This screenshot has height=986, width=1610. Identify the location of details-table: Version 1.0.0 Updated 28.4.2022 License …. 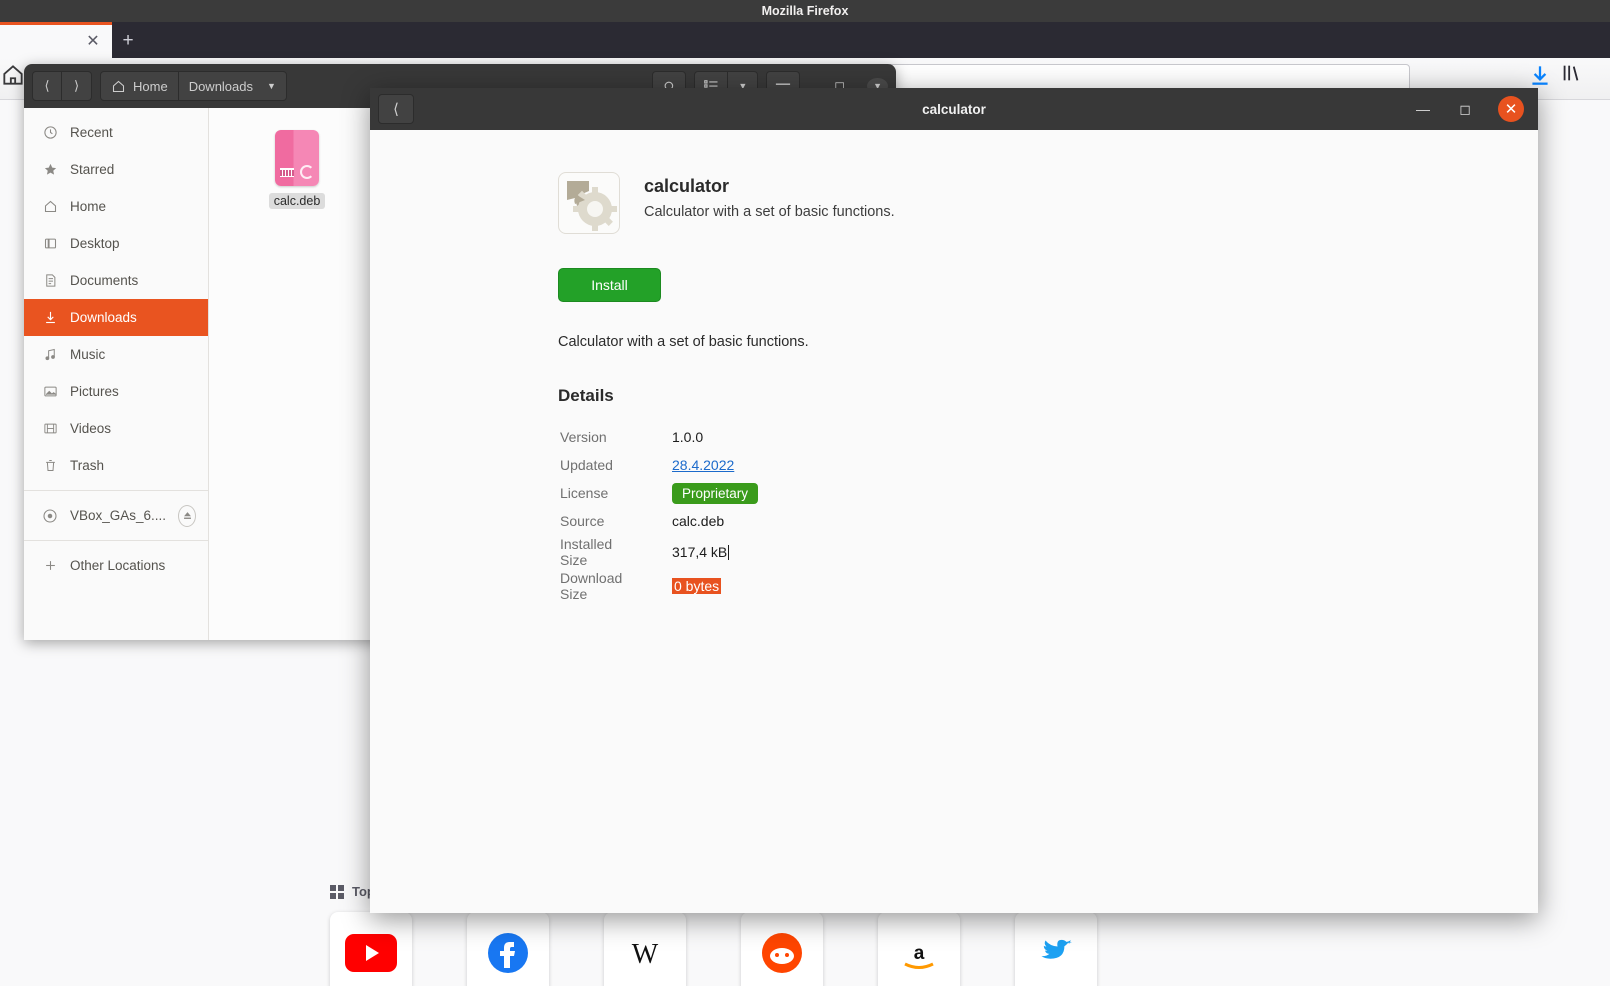
(659, 513).